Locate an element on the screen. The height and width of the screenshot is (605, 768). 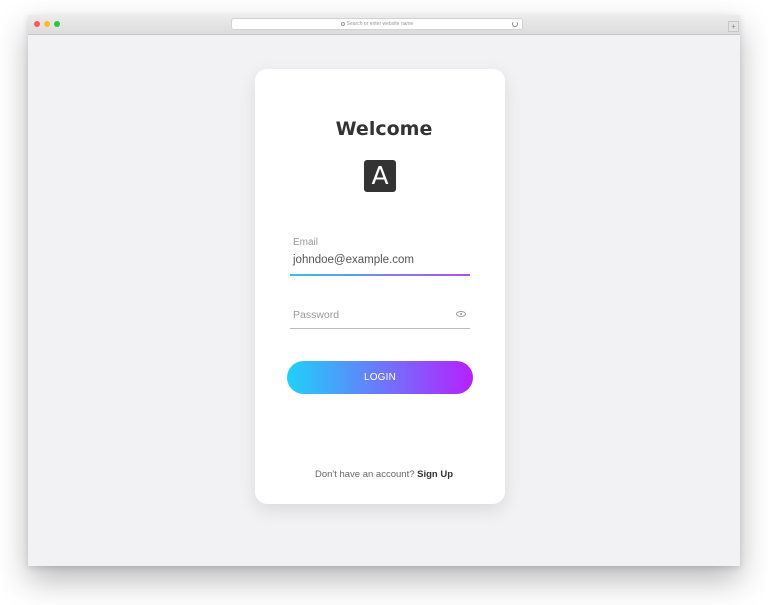
signup-prompt-row: Don't have an account? Sign Up is located at coordinates (384, 474).